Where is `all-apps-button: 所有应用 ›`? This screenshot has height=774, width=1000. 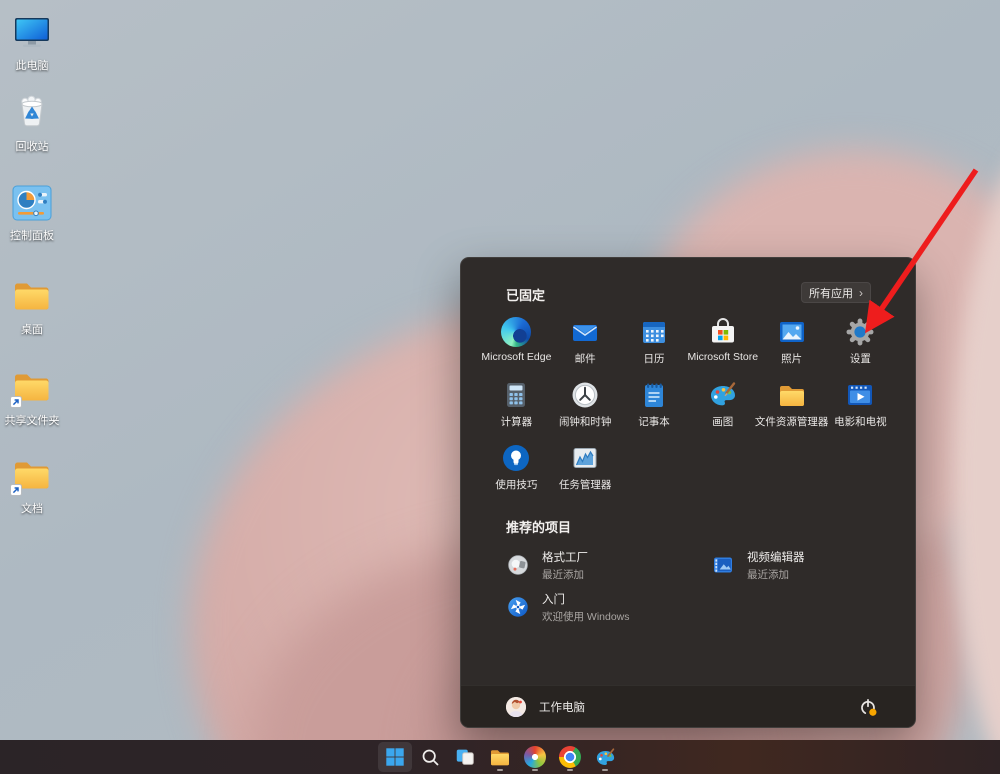 all-apps-button: 所有应用 › is located at coordinates (836, 292).